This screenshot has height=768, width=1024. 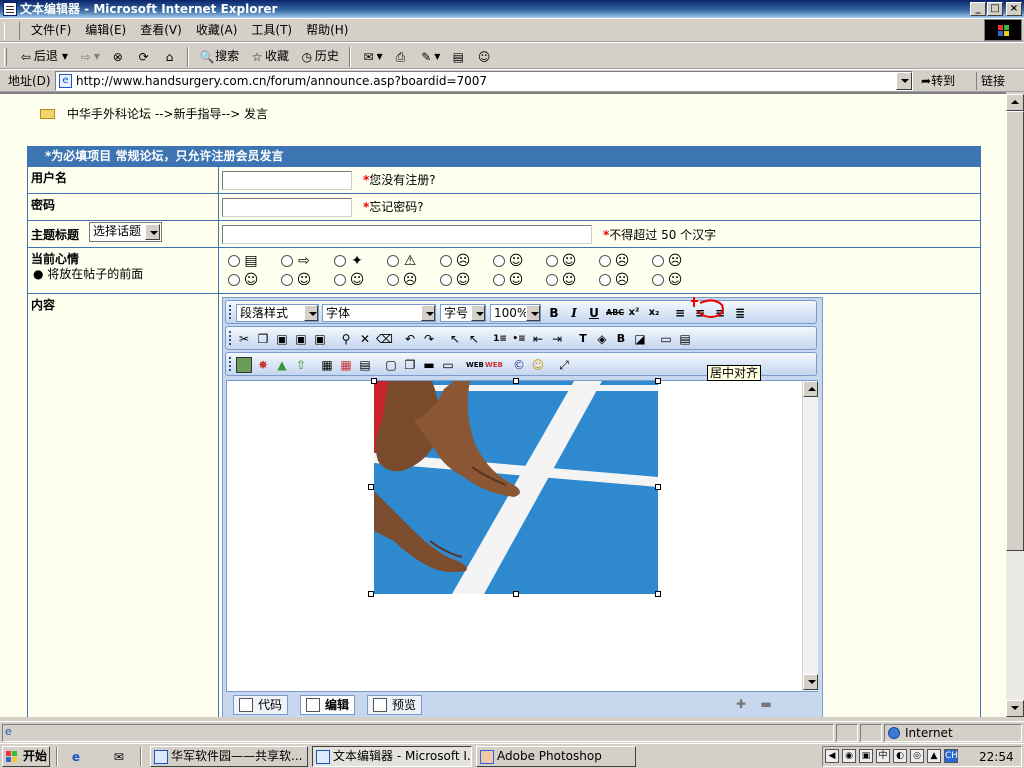 I want to click on horizontal-rule-icon: ▭, so click(x=666, y=339).